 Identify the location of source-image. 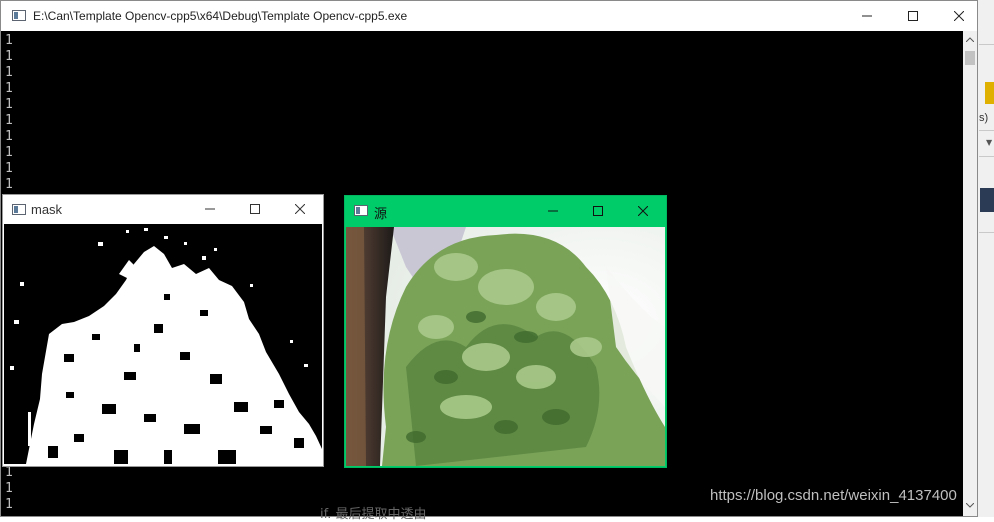
(505, 346).